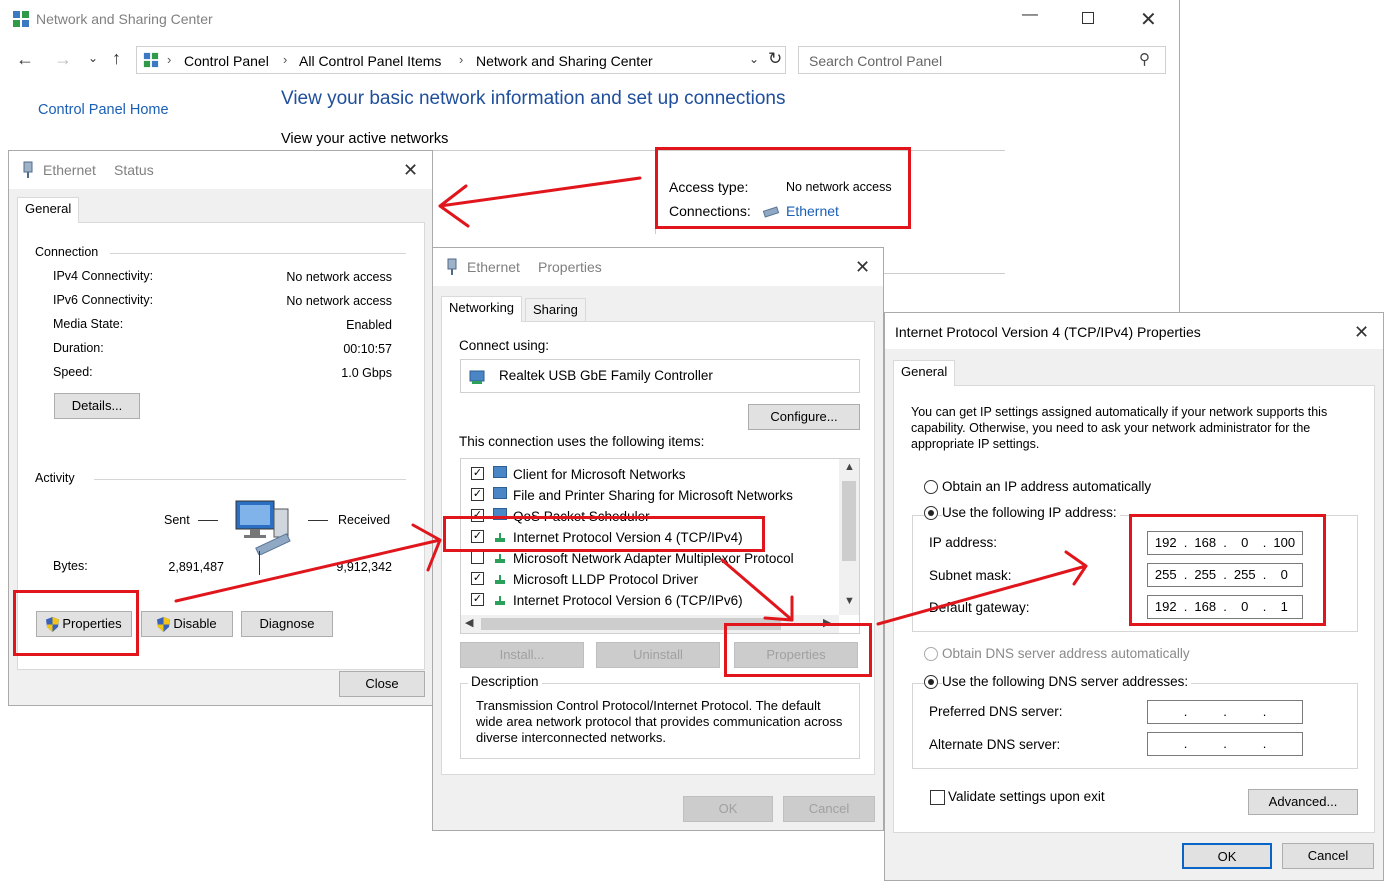  I want to click on item-checkbox, so click(477, 557).